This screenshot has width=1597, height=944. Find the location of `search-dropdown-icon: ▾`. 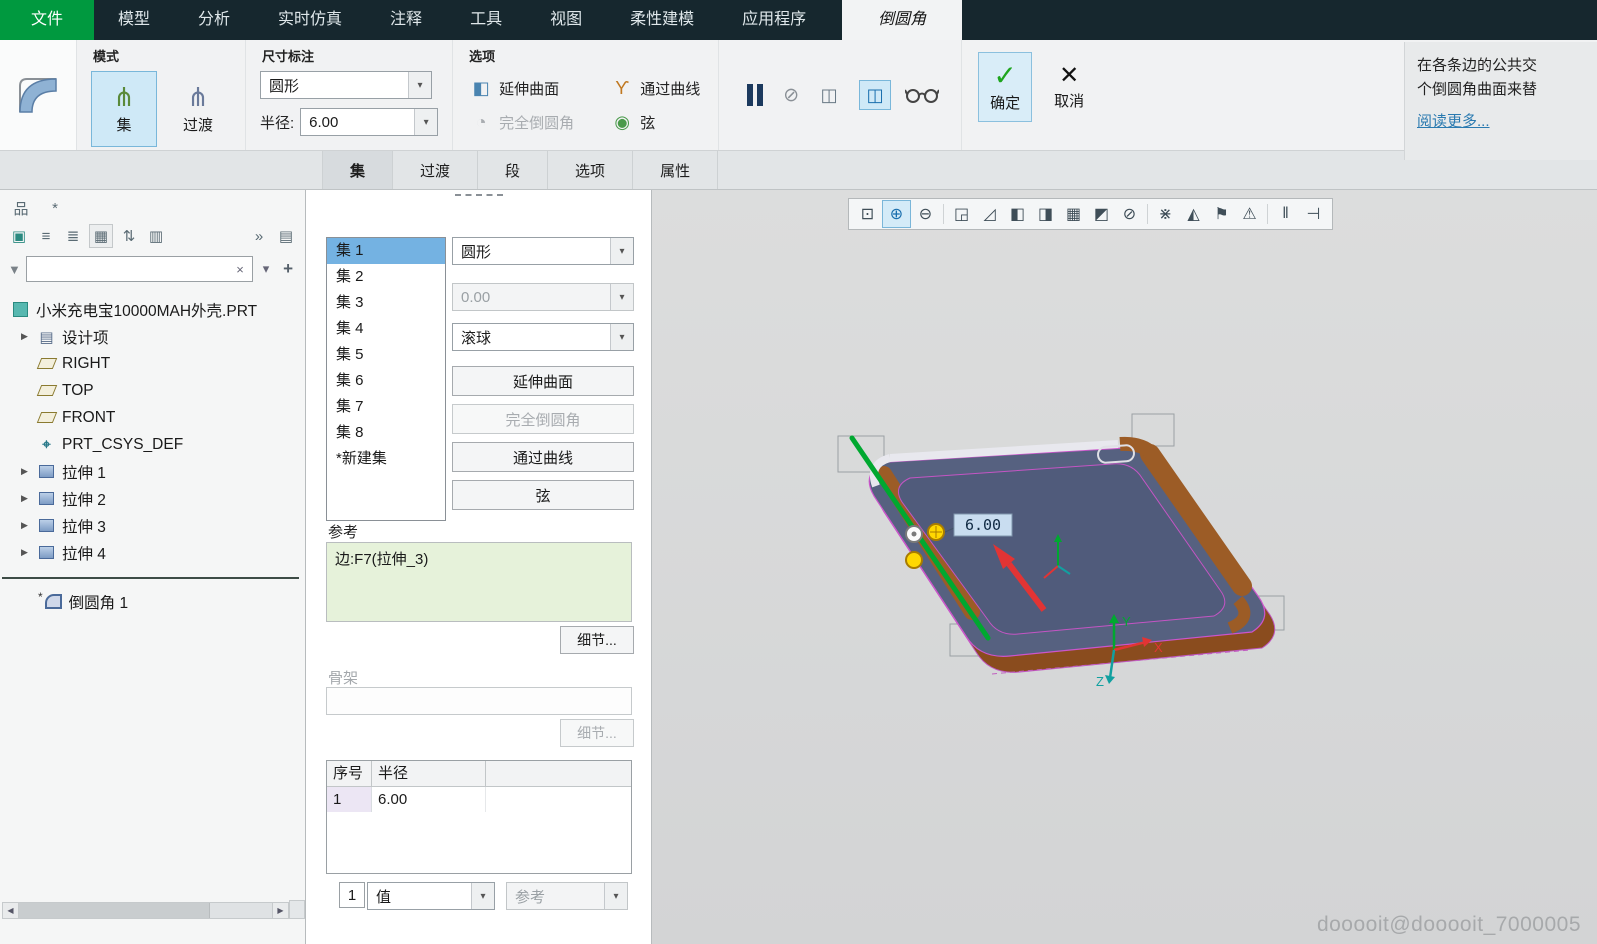

search-dropdown-icon: ▾ is located at coordinates (266, 269).